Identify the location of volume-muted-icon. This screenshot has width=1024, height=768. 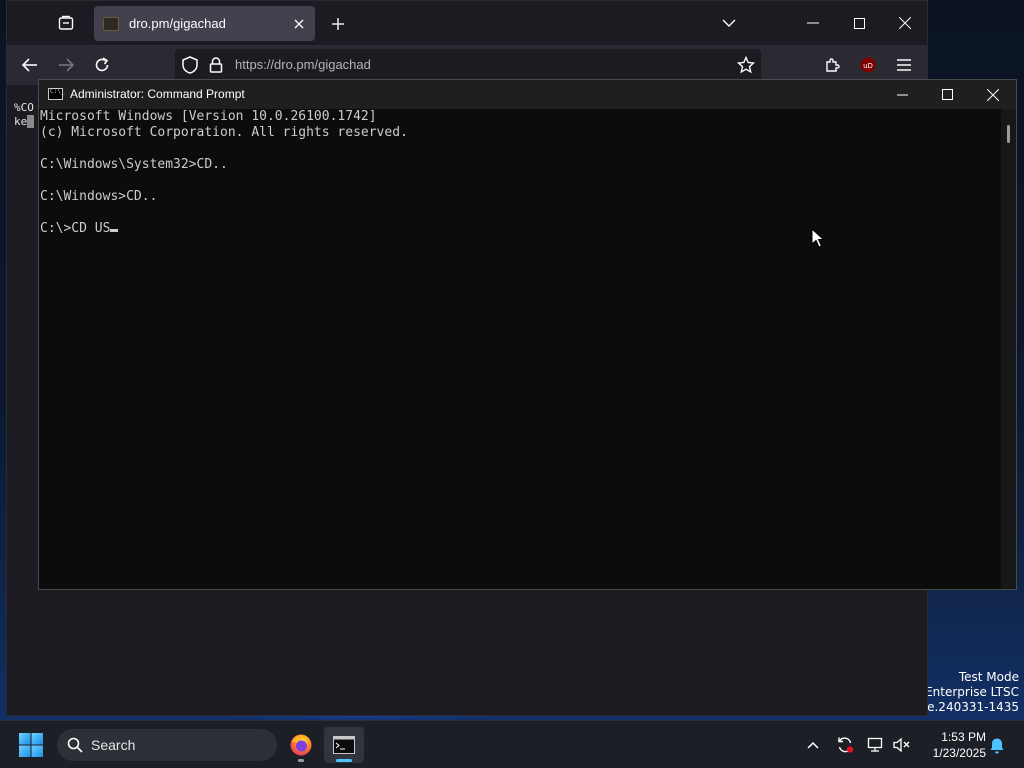
(902, 745).